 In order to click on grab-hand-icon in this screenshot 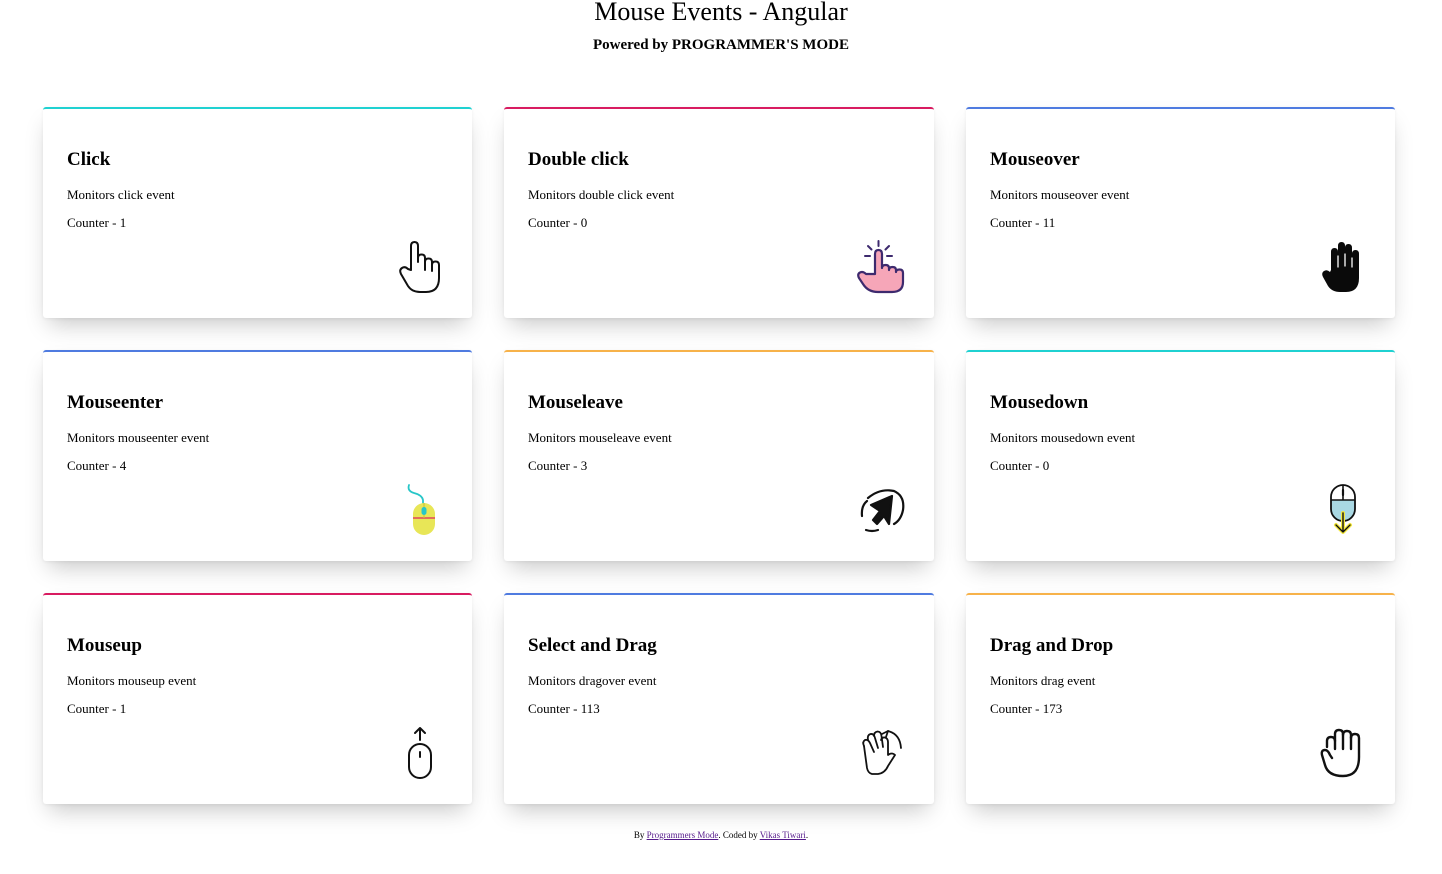, I will do `click(1343, 753)`.